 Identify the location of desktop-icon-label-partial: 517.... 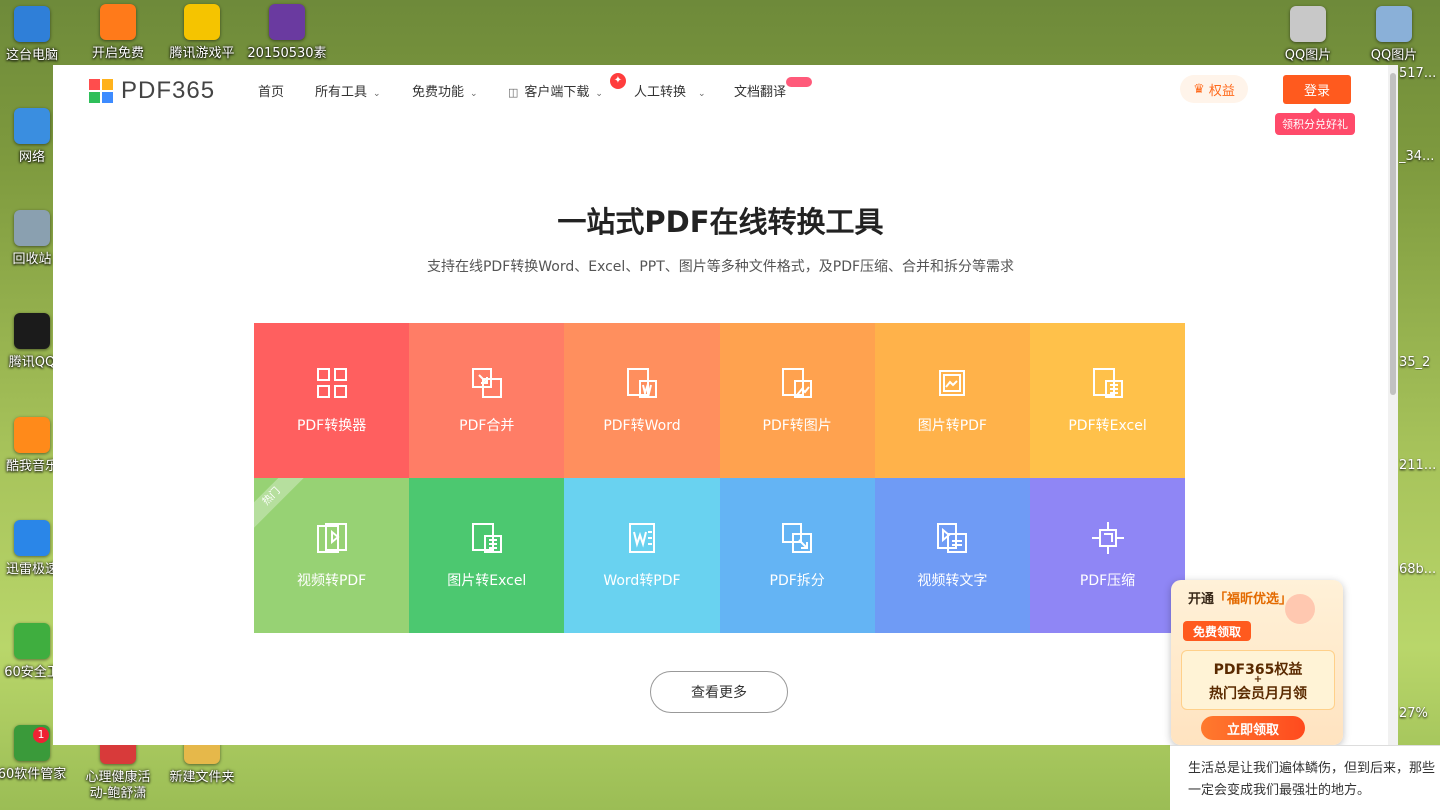
(1418, 73).